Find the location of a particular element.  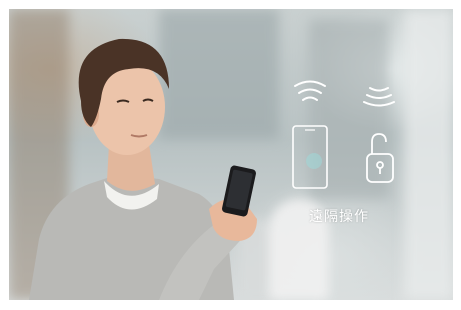

remote-operation-caption: 遠隔操作 is located at coordinates (339, 217).